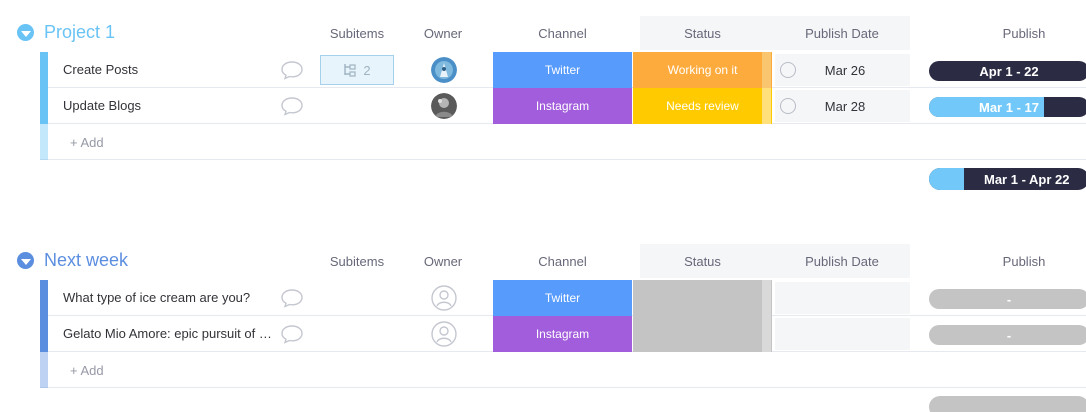  What do you see at coordinates (86, 260) in the screenshot?
I see `group-title: Next week` at bounding box center [86, 260].